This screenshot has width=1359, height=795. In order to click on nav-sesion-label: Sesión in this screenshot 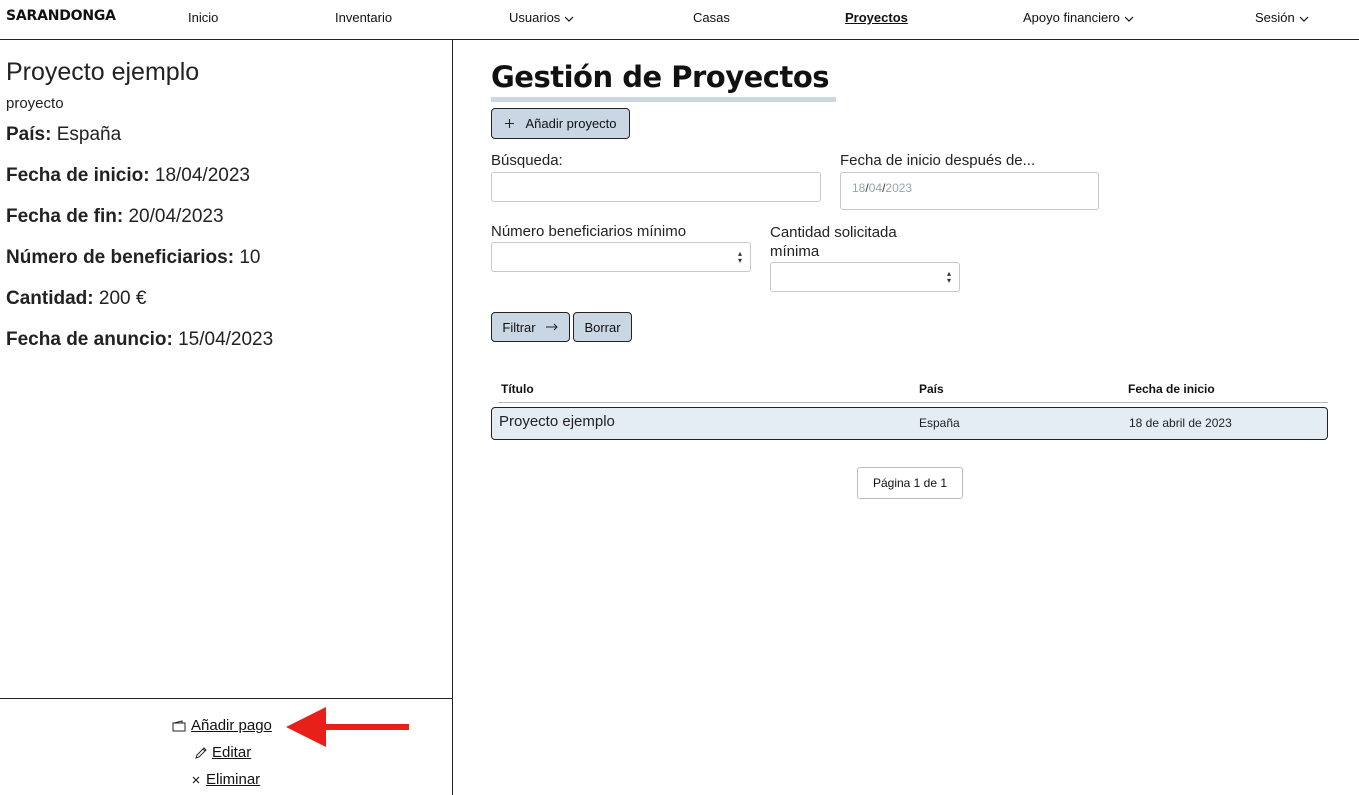, I will do `click(1275, 17)`.